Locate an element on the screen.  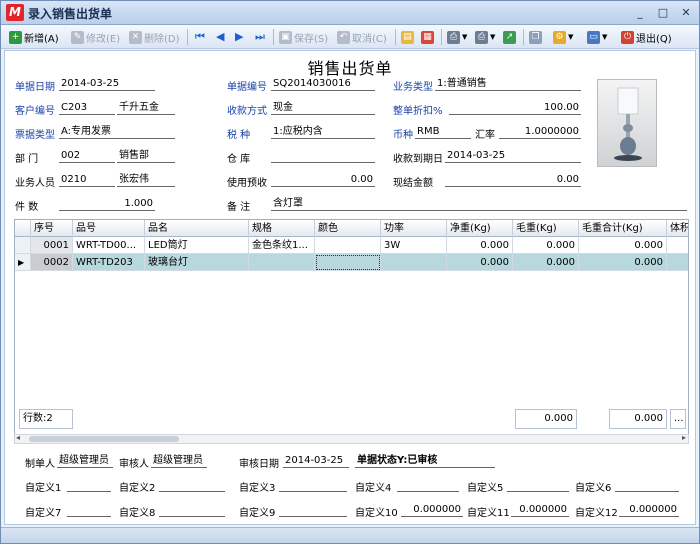
payway-field: 现金 is located at coordinates (323, 108).